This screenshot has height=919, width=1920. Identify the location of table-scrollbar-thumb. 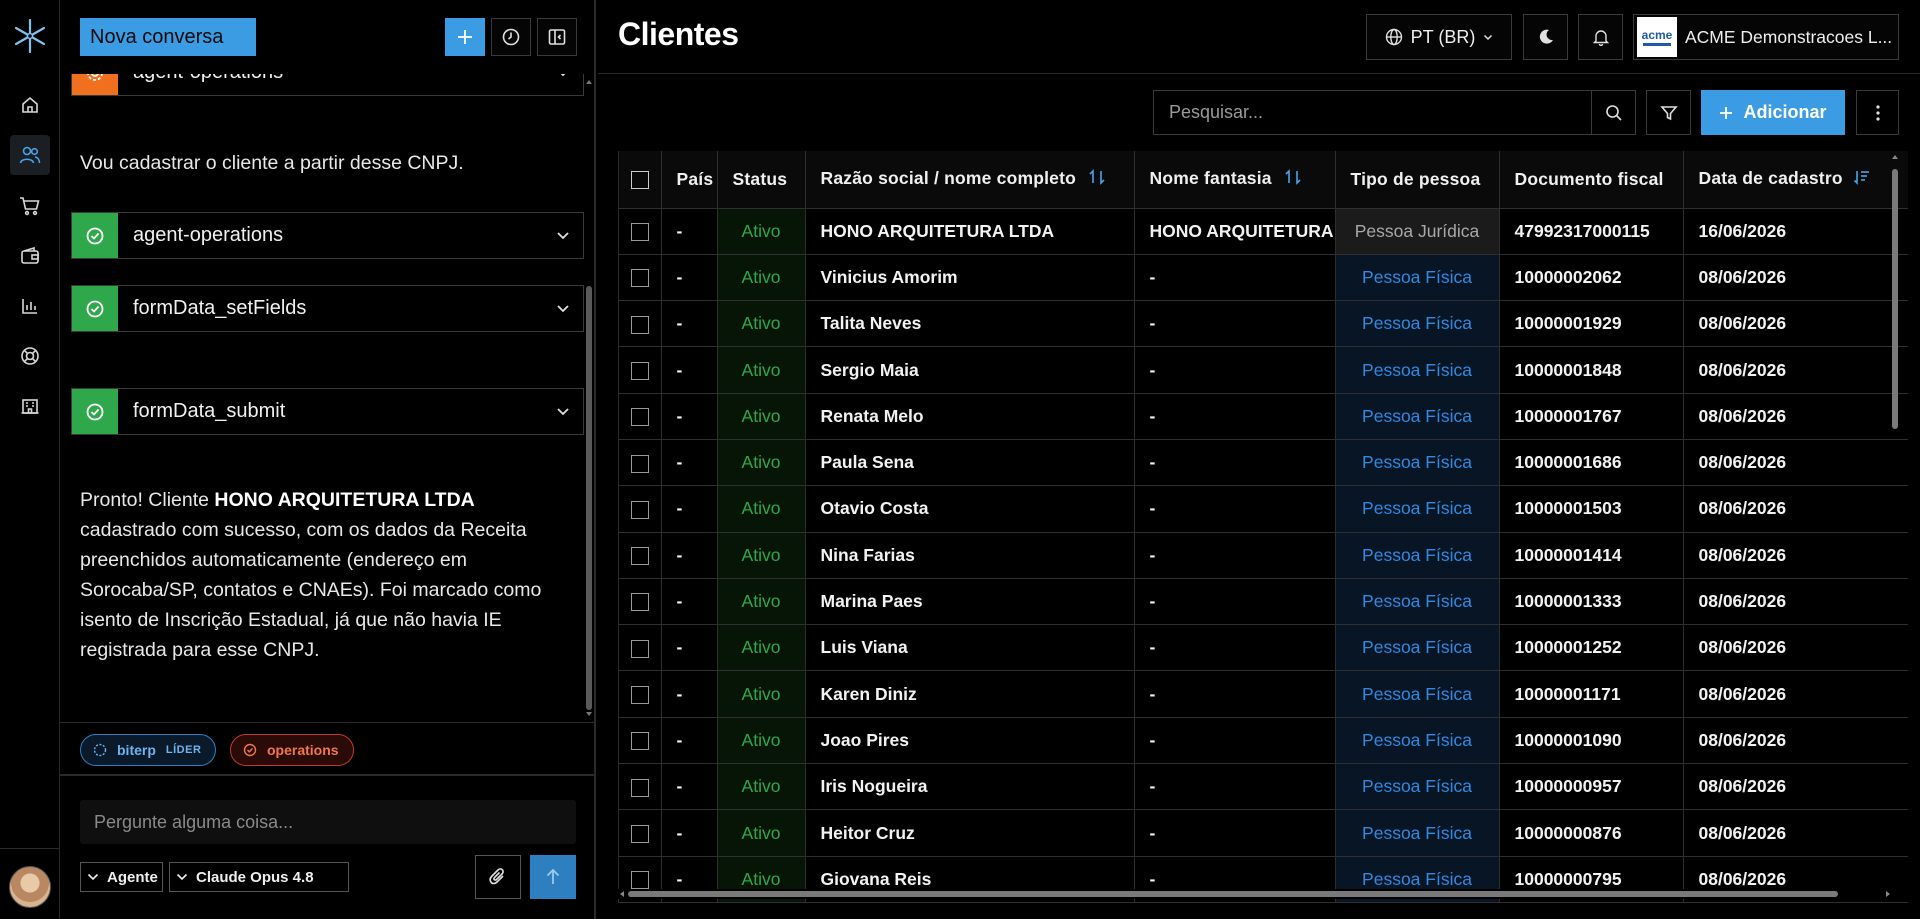
(1895, 299).